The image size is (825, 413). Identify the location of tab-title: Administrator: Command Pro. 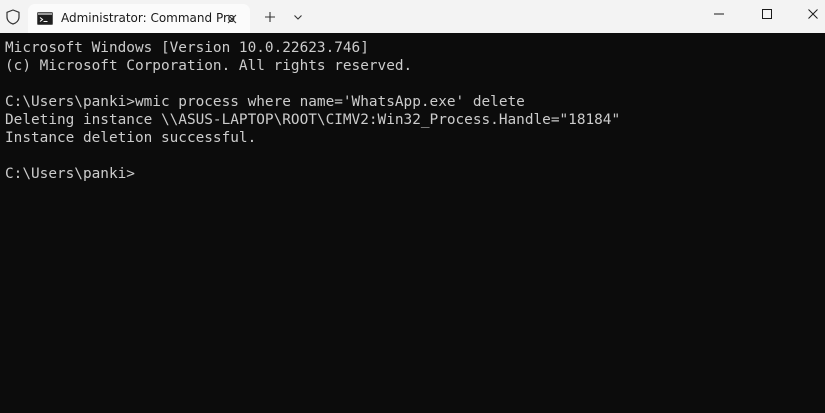
(148, 18).